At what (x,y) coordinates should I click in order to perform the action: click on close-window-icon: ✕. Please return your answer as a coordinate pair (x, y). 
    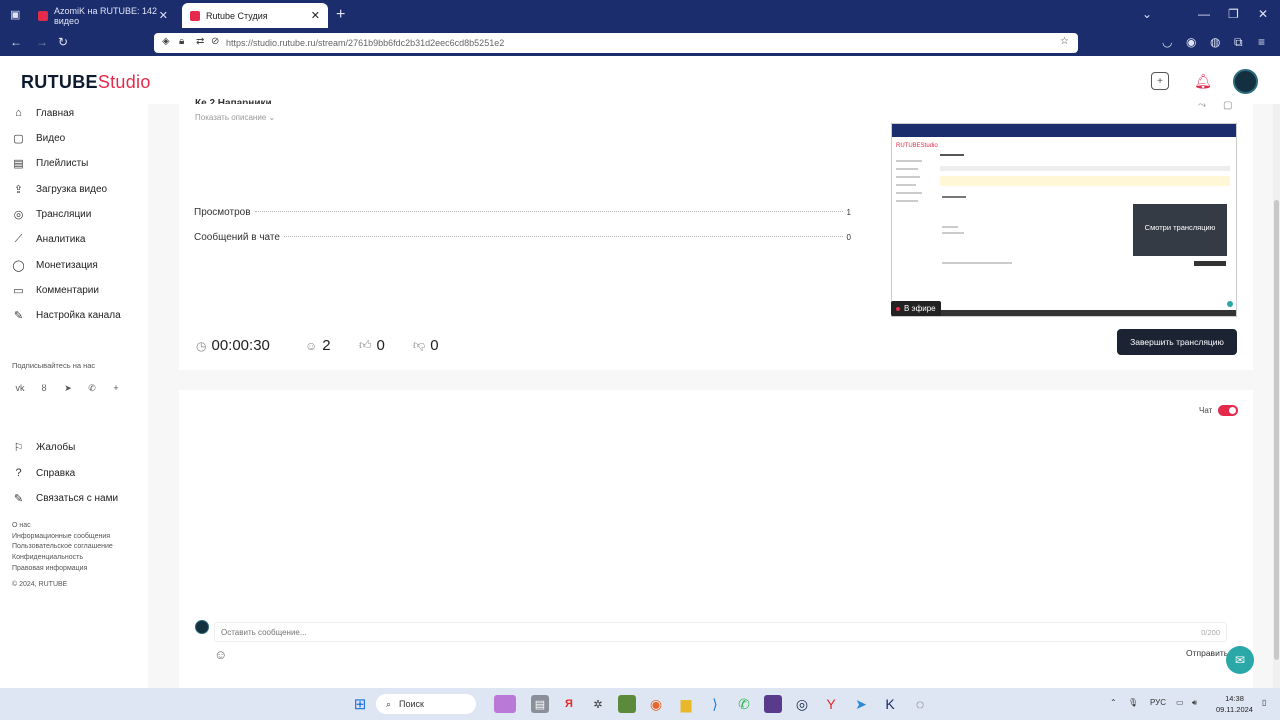
    Looking at the image, I should click on (1263, 14).